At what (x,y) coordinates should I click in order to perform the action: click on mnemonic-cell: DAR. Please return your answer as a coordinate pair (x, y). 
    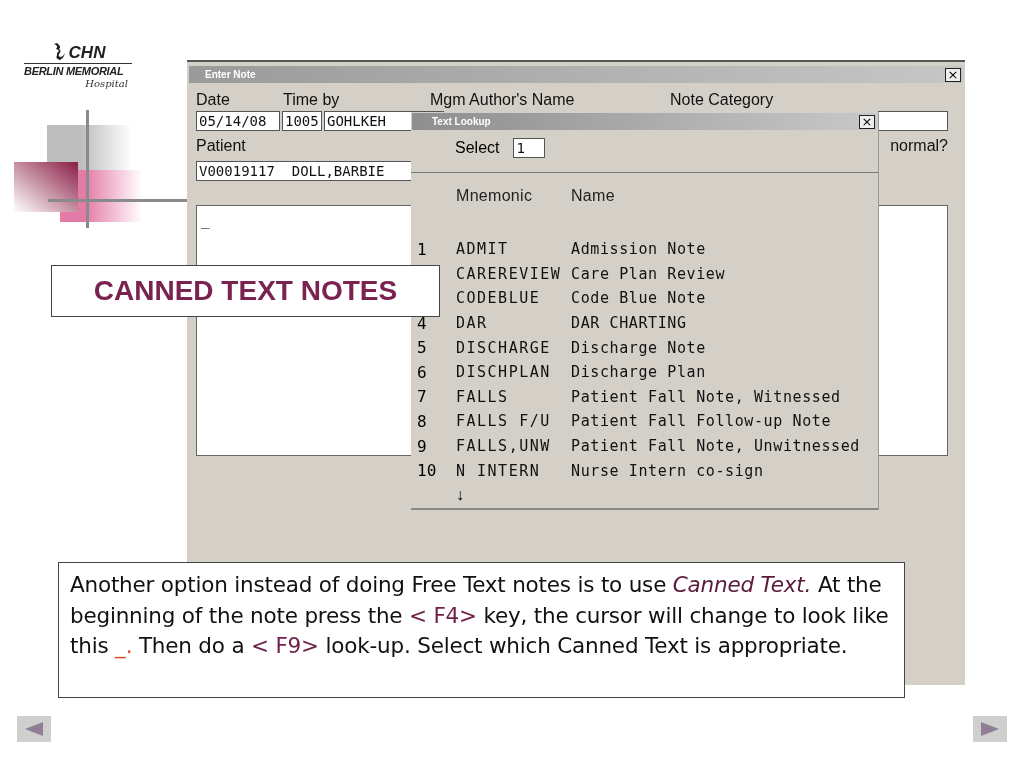
    Looking at the image, I should click on (513, 323).